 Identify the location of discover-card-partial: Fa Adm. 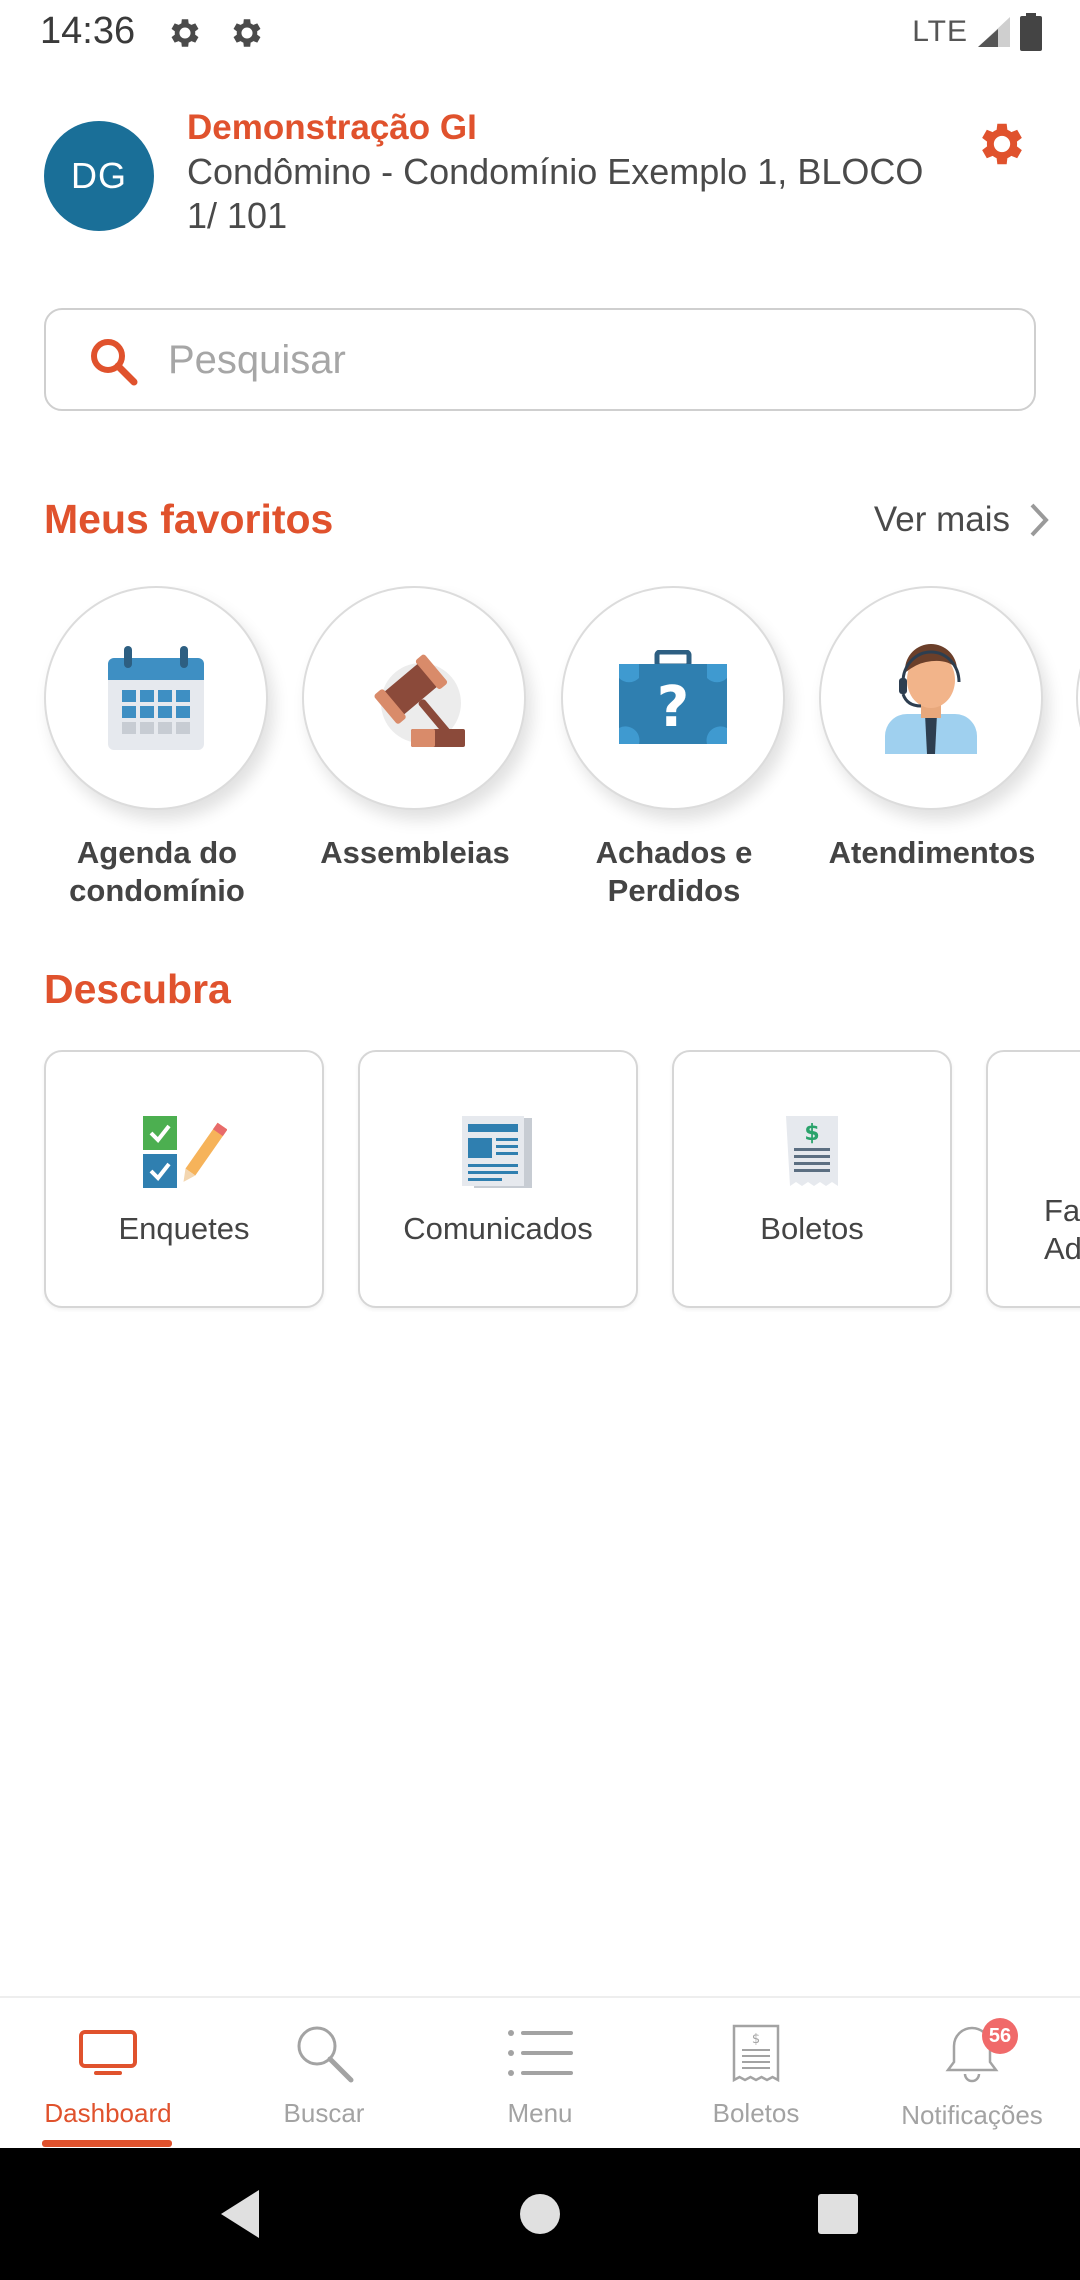
(1033, 1179).